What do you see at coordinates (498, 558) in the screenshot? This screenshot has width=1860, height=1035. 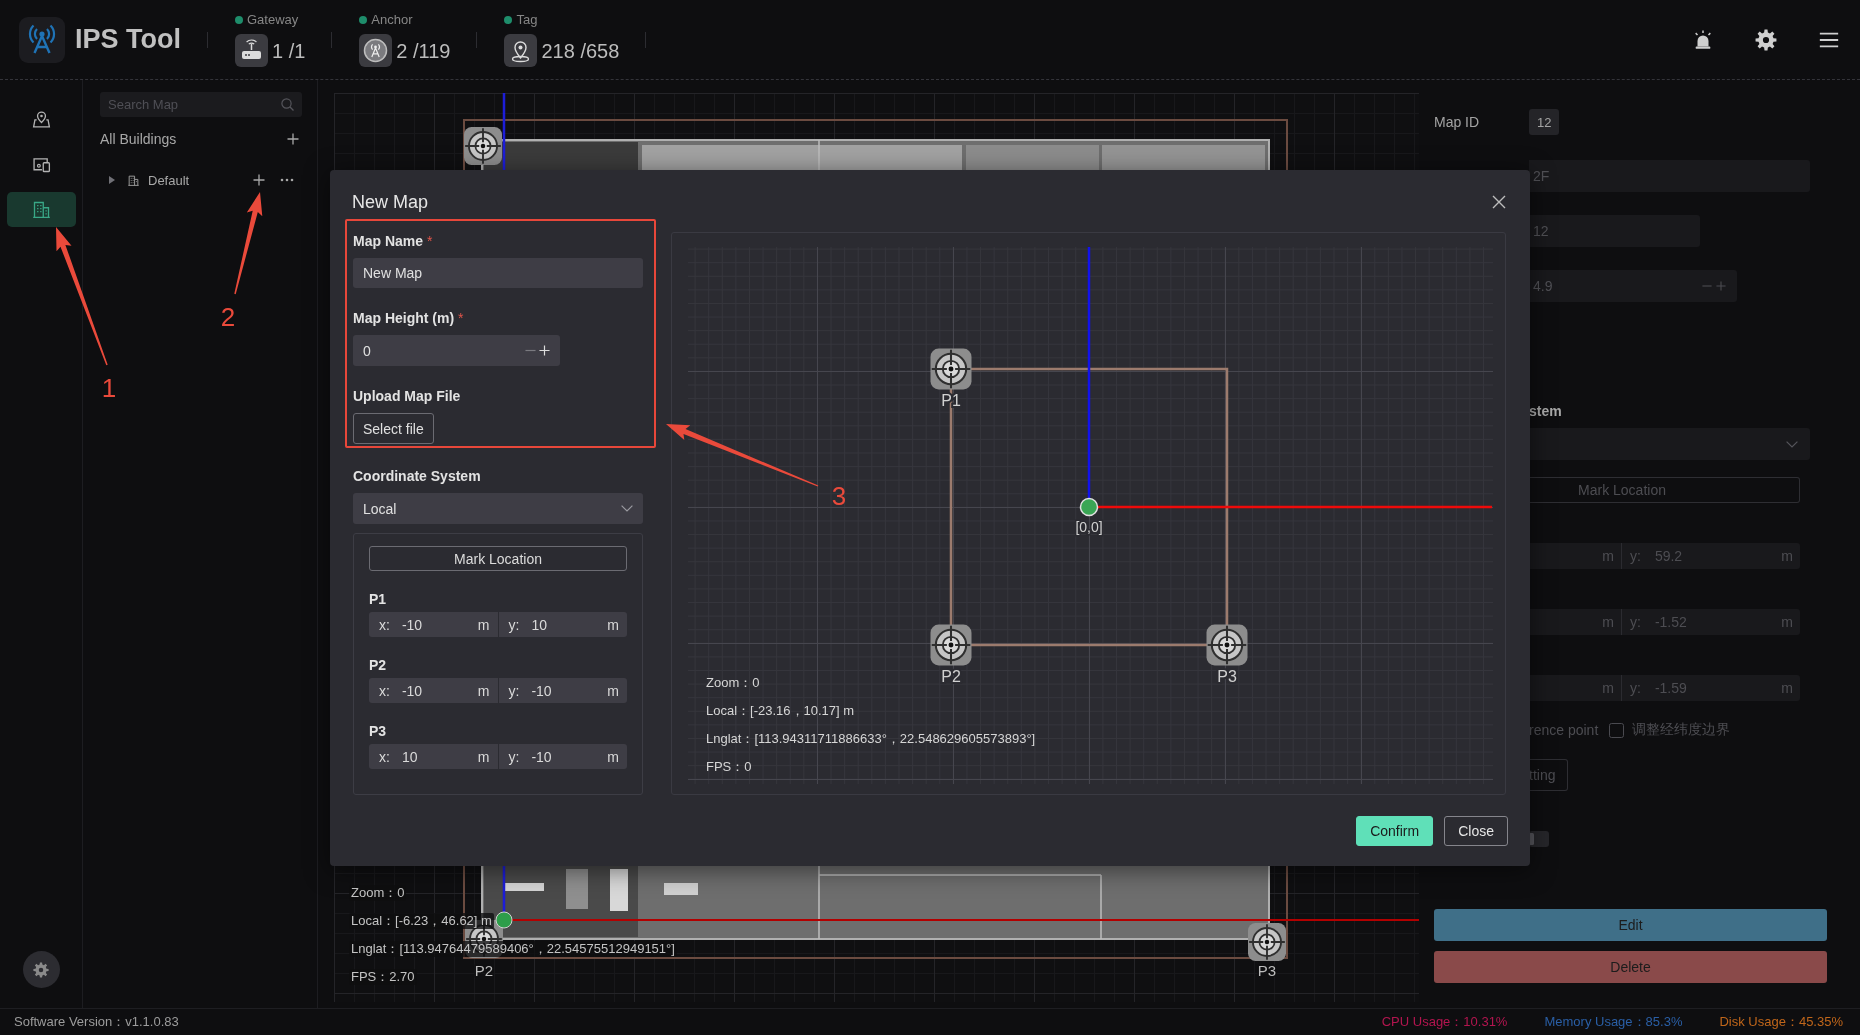 I see `mark-location-button: Mark Location` at bounding box center [498, 558].